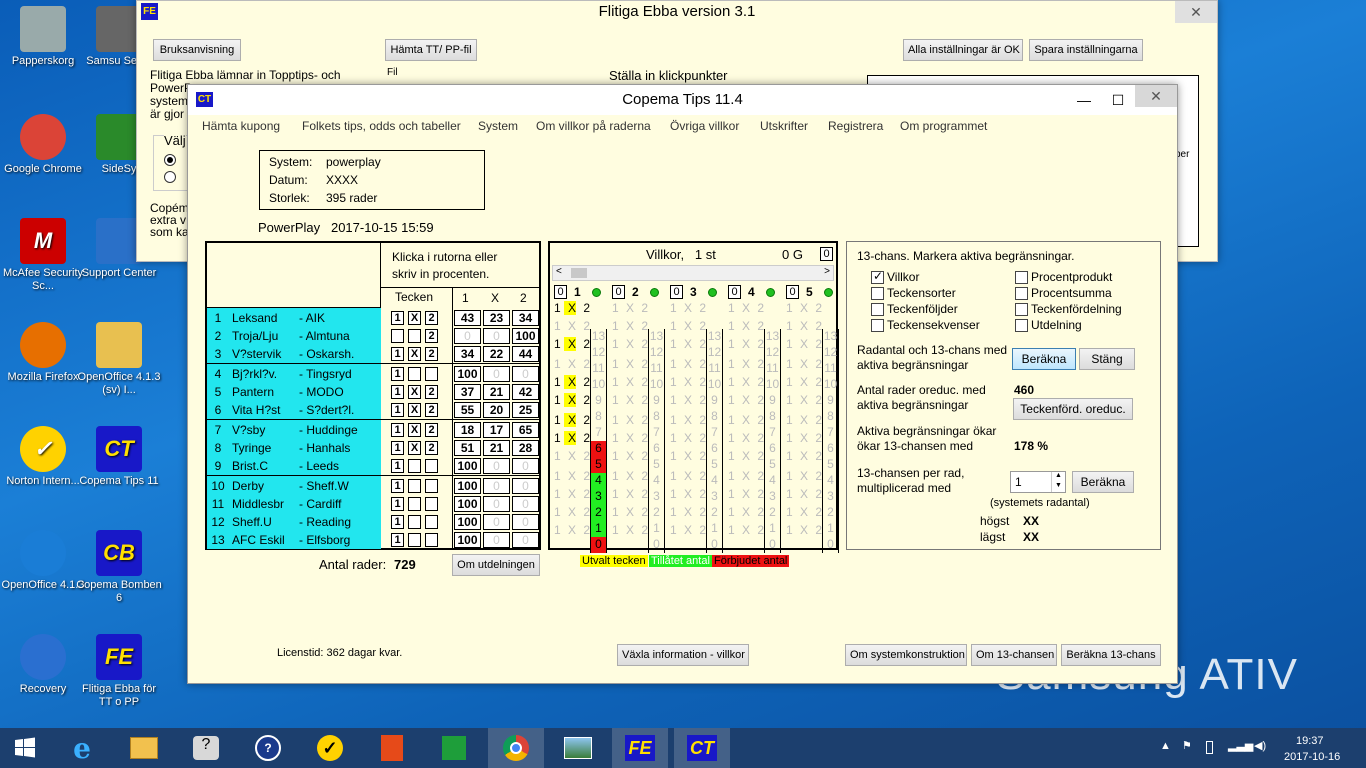 This screenshot has width=1366, height=768. Describe the element at coordinates (119, 671) in the screenshot. I see `desktop-icon: FE Flitiga Ebba för TT o PP` at that location.